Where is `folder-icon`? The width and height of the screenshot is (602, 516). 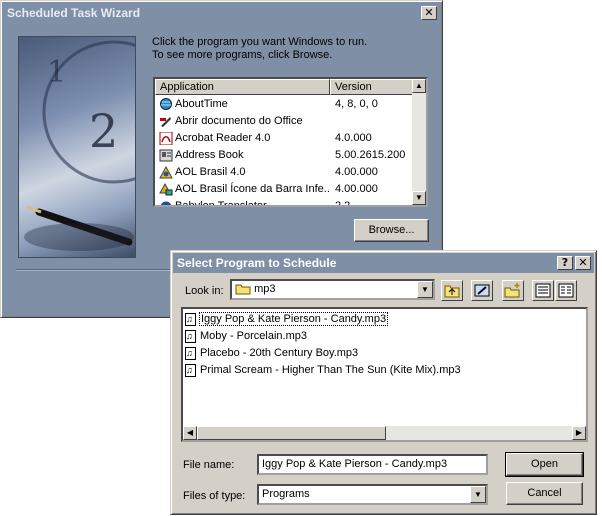 folder-icon is located at coordinates (243, 289).